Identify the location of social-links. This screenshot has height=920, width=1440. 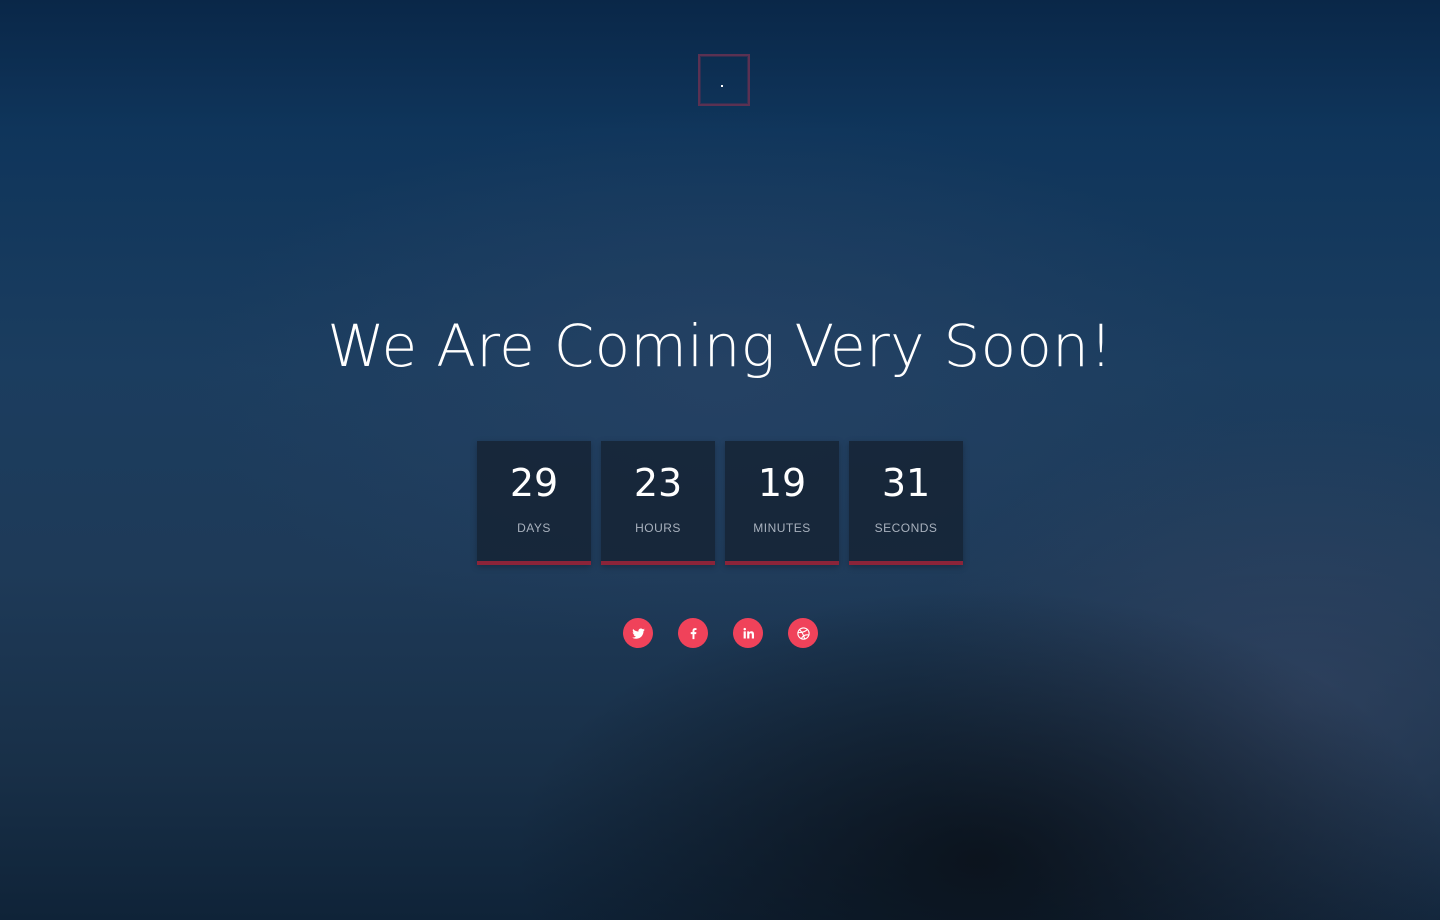
(720, 633).